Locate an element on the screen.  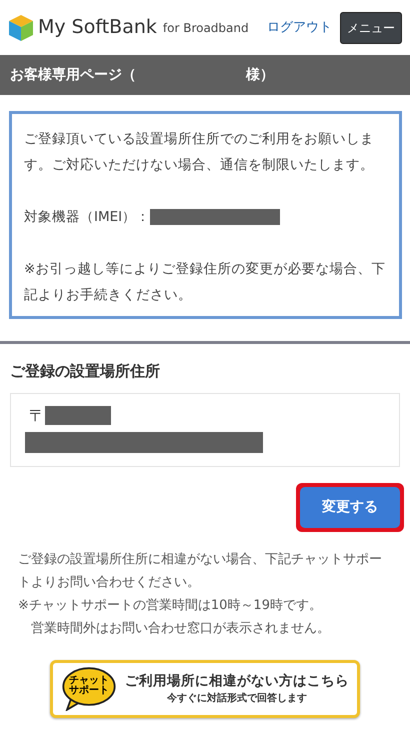
info-text: 営業時間外はお問い合わせ窓口が表示されません。 is located at coordinates (180, 629).